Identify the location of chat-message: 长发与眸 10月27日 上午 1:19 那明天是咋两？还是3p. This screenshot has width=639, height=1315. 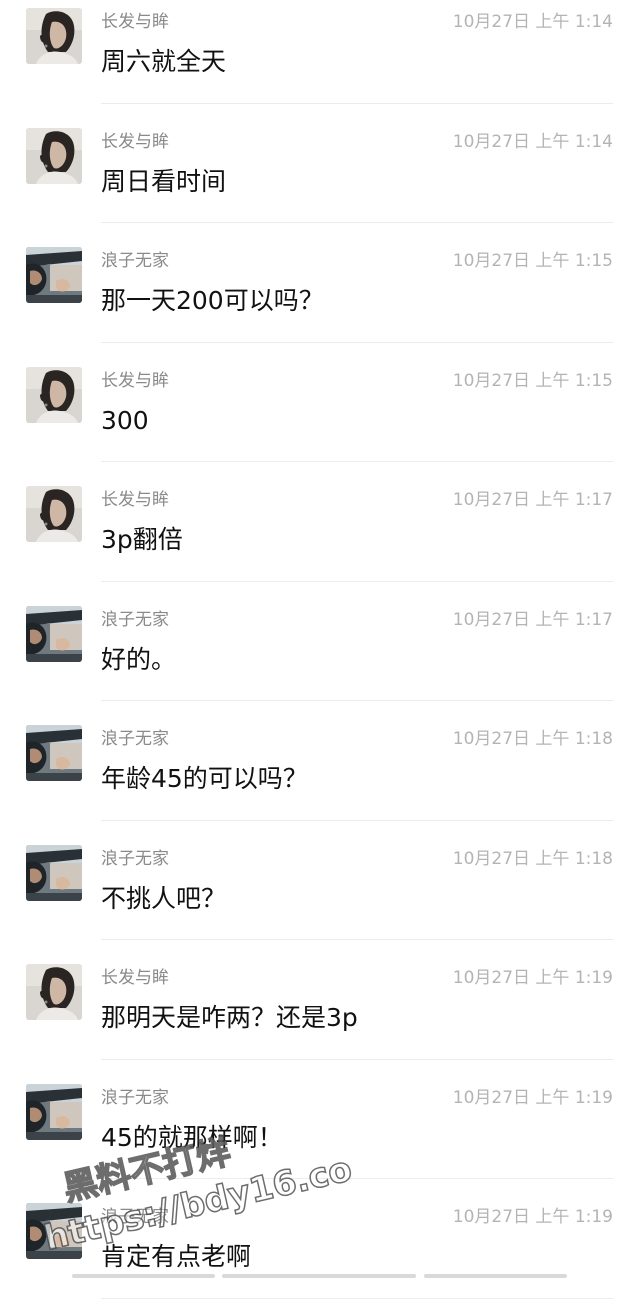
(319, 1016).